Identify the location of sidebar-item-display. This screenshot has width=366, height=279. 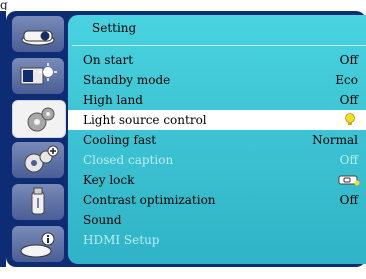
(38, 76).